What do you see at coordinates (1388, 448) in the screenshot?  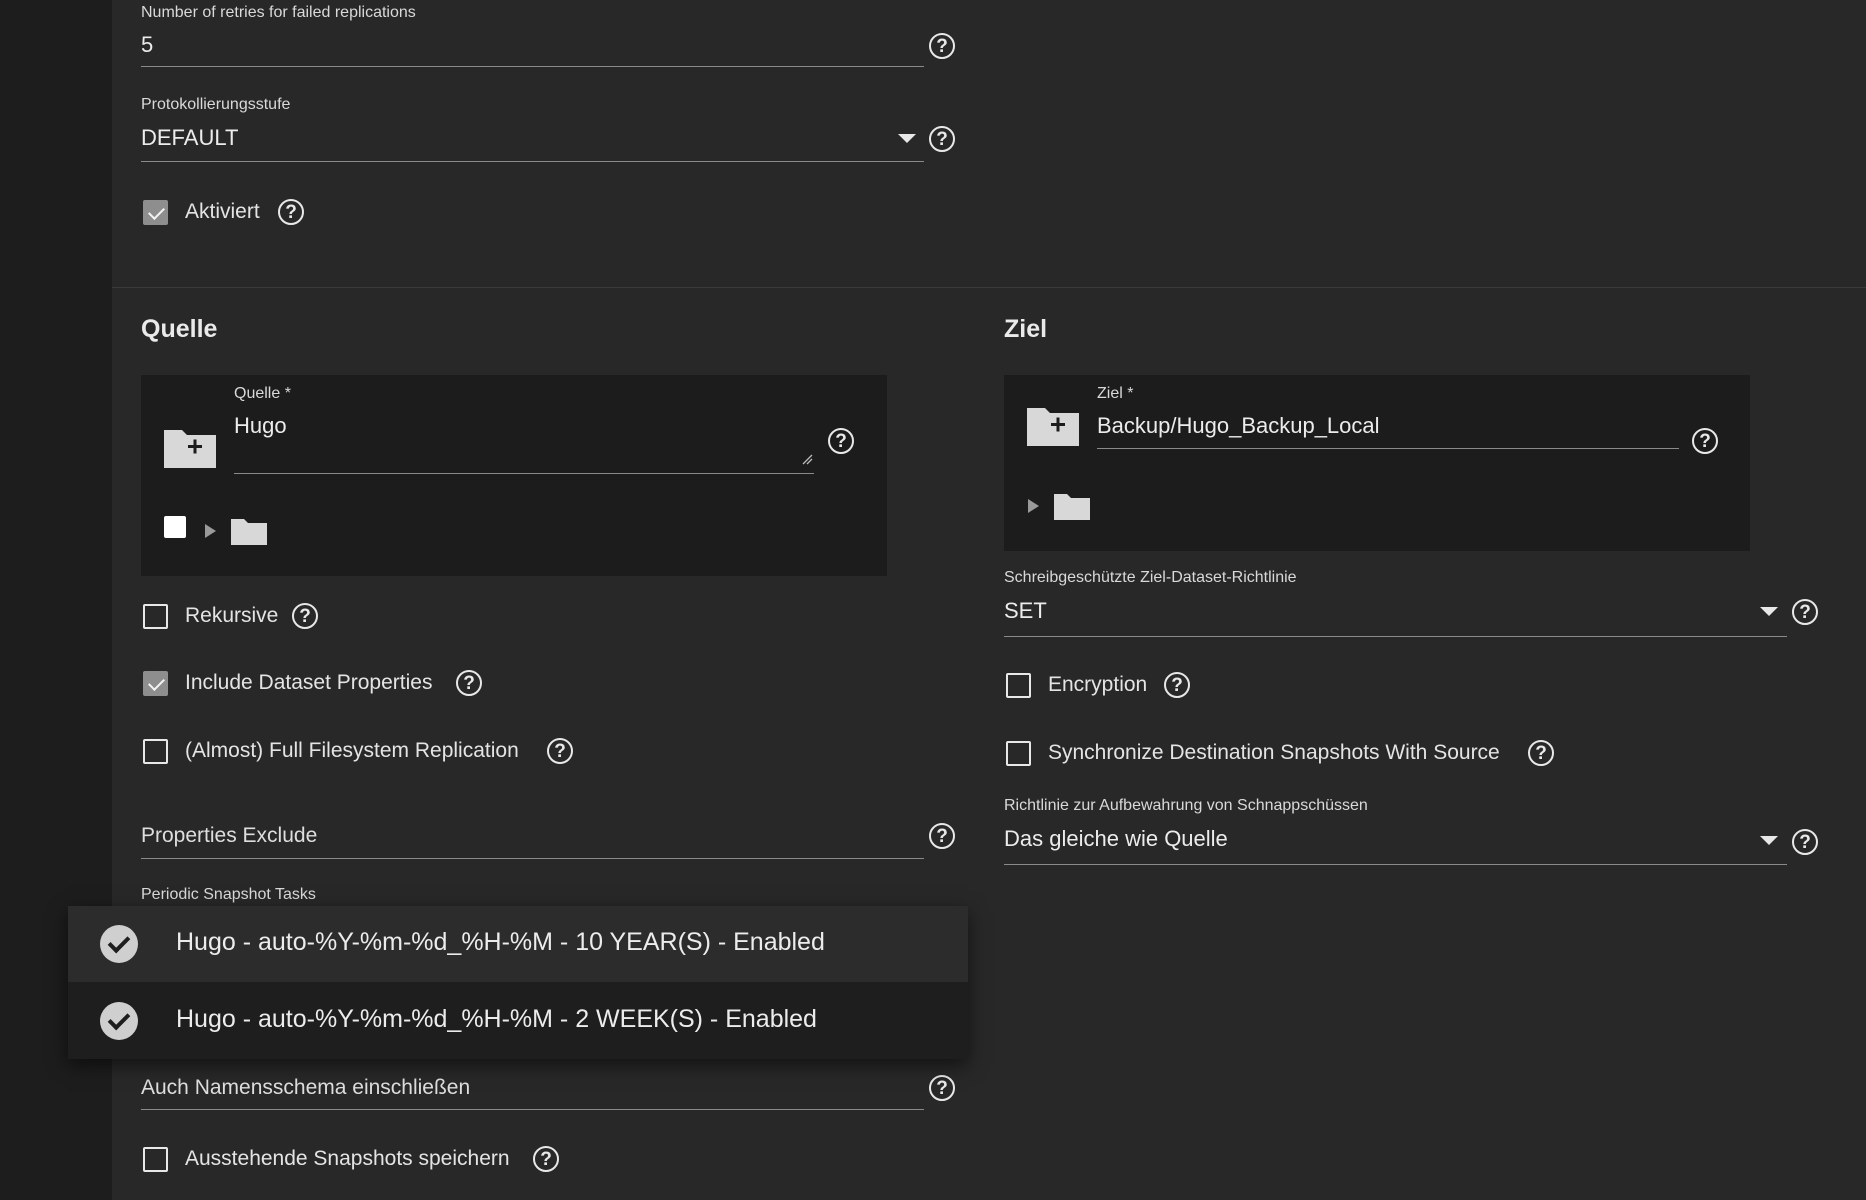 I see `destination-underline` at bounding box center [1388, 448].